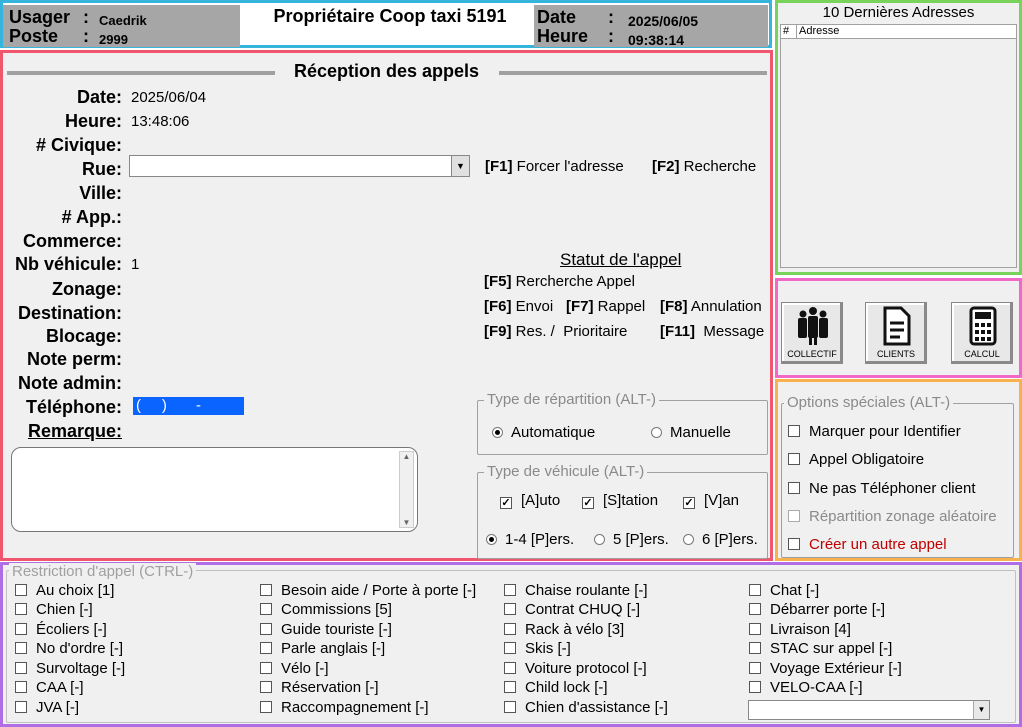 The height and width of the screenshot is (727, 1022). What do you see at coordinates (530, 500) in the screenshot?
I see `vehicle-auto-checkbox: ✓ [A]uto` at bounding box center [530, 500].